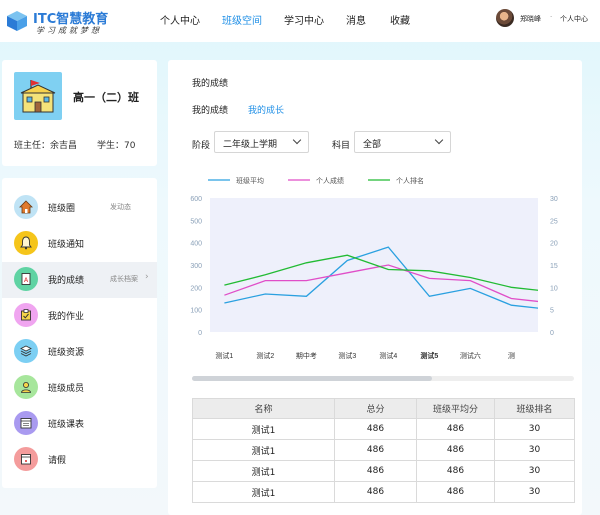  I want to click on x-tick-label: 测试1, so click(224, 355).